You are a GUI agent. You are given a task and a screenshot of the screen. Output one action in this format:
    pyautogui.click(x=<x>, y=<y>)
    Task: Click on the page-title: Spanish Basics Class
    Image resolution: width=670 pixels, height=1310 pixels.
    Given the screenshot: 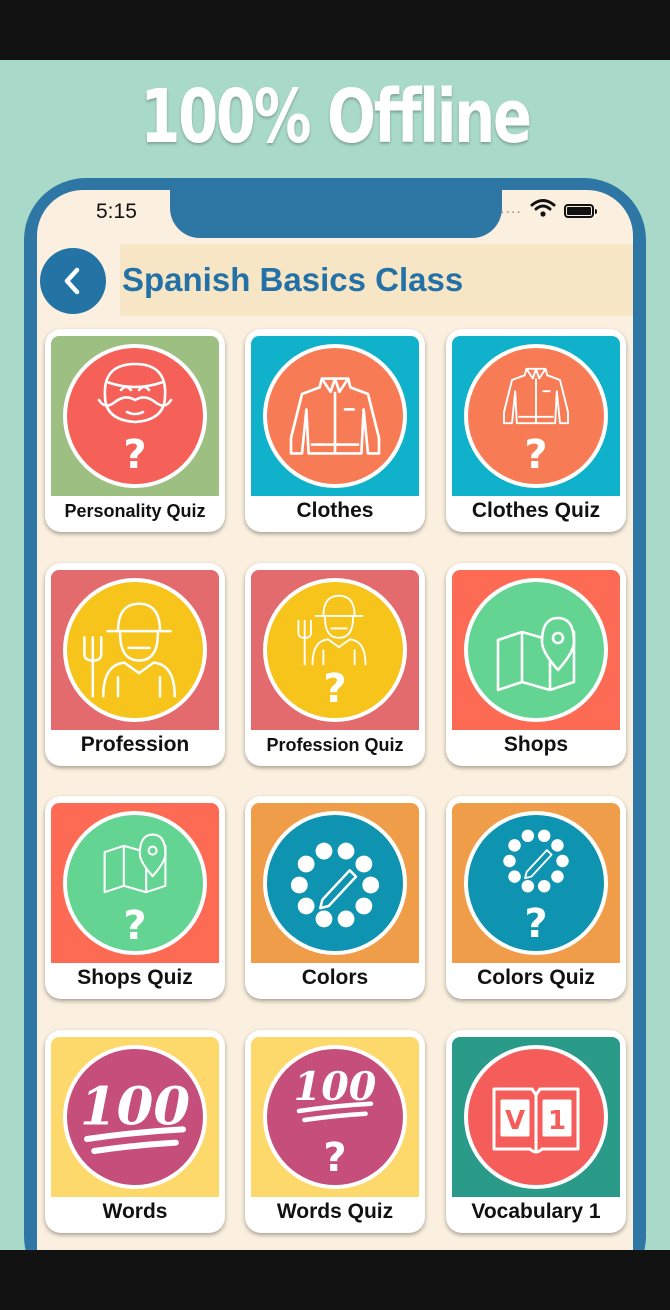 What is the action you would take?
    pyautogui.click(x=293, y=279)
    